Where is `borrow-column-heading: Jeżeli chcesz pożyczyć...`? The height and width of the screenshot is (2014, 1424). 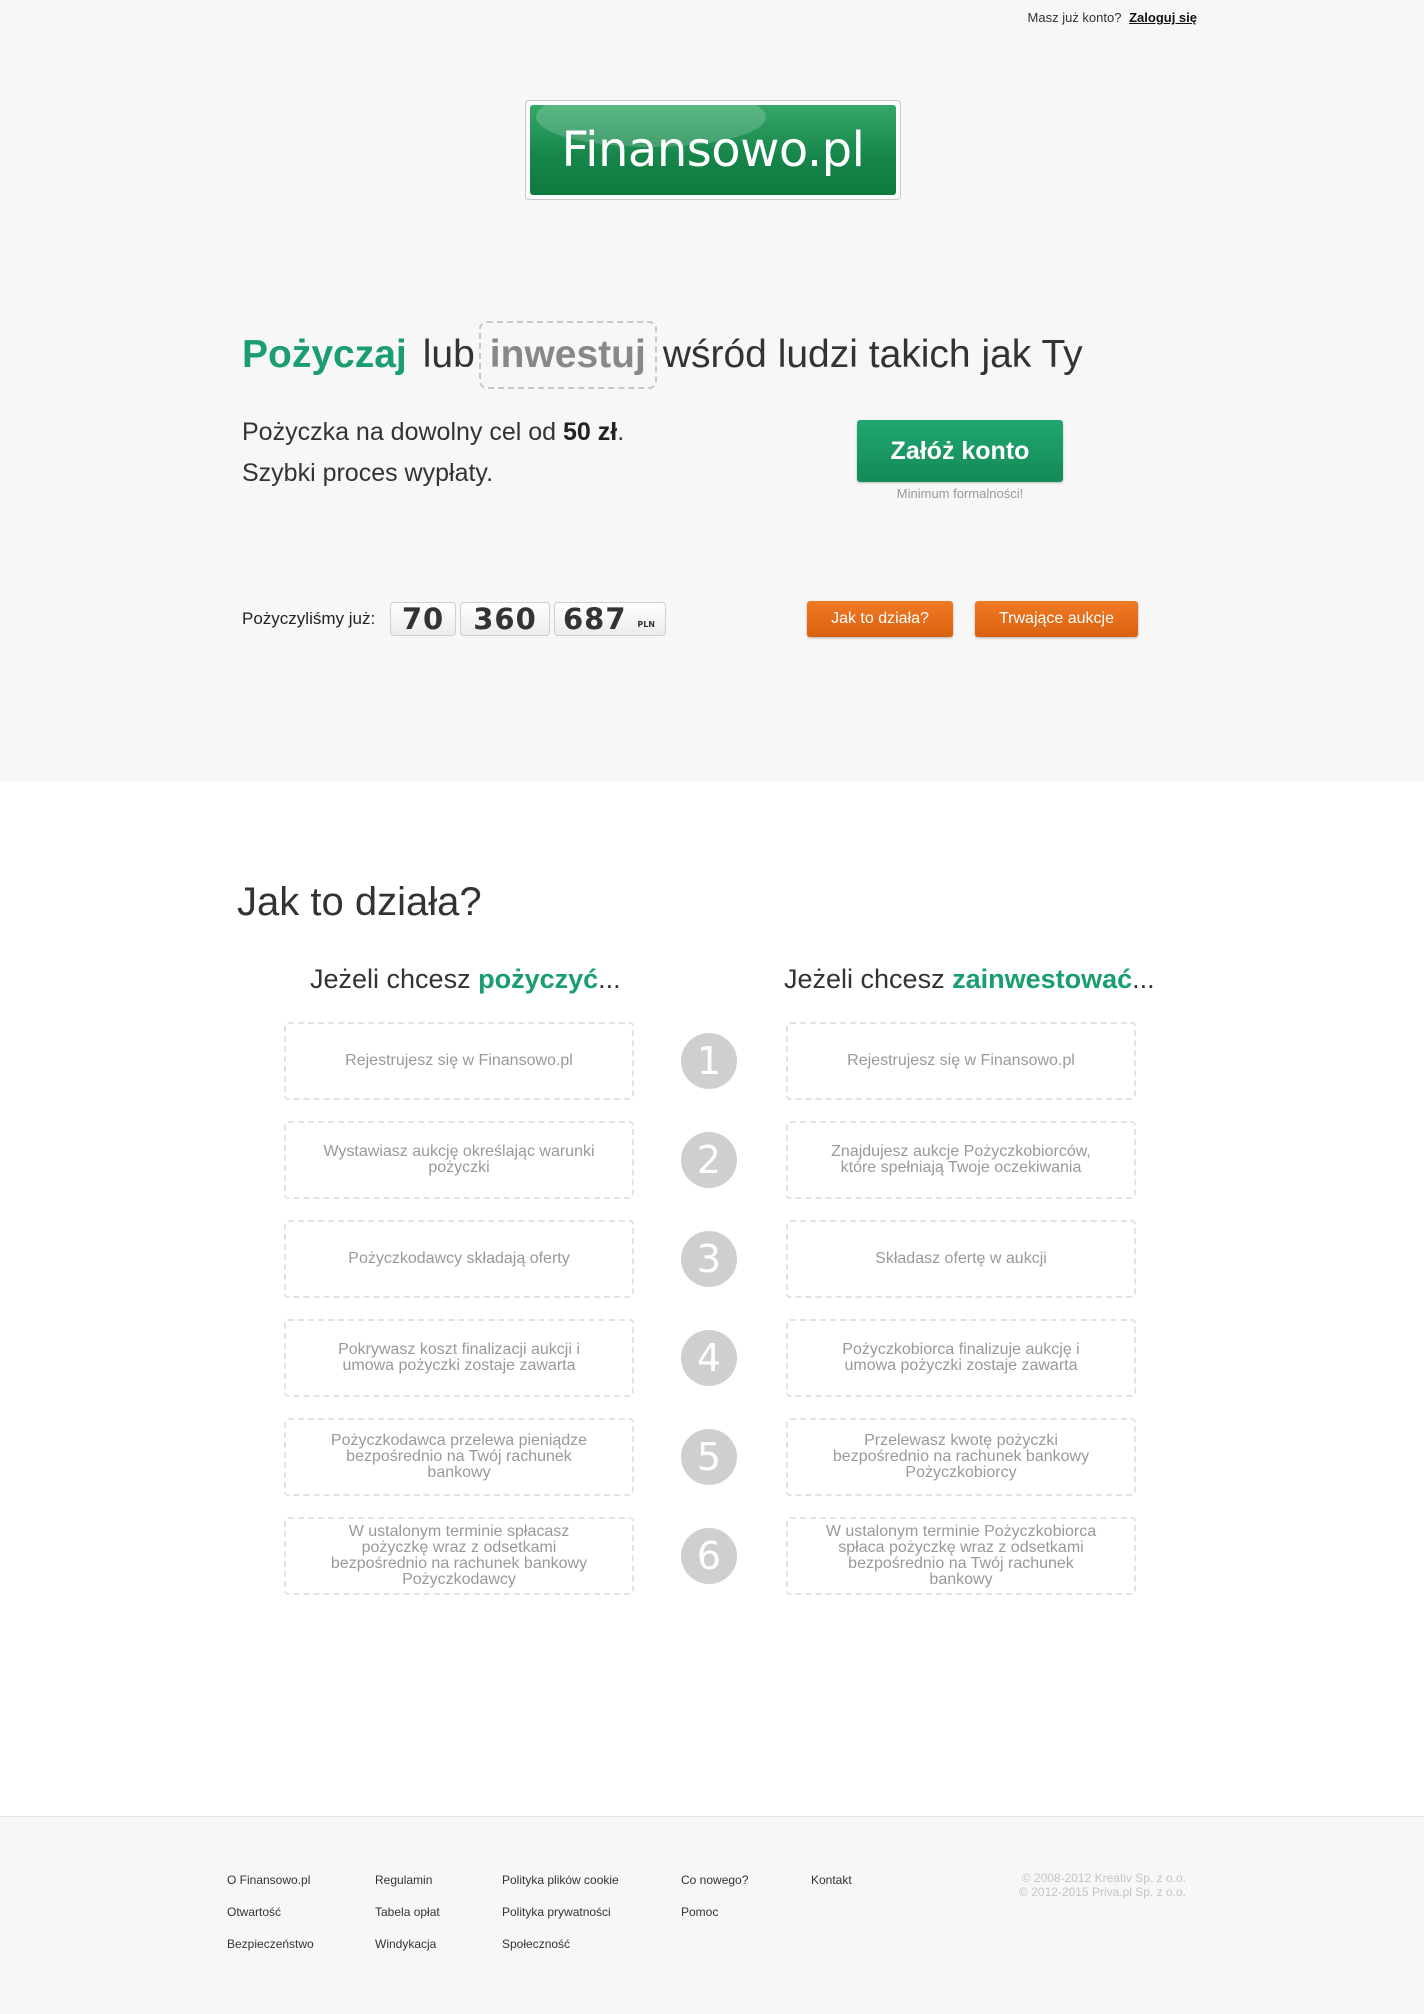 borrow-column-heading: Jeżeli chcesz pożyczyć... is located at coordinates (465, 979).